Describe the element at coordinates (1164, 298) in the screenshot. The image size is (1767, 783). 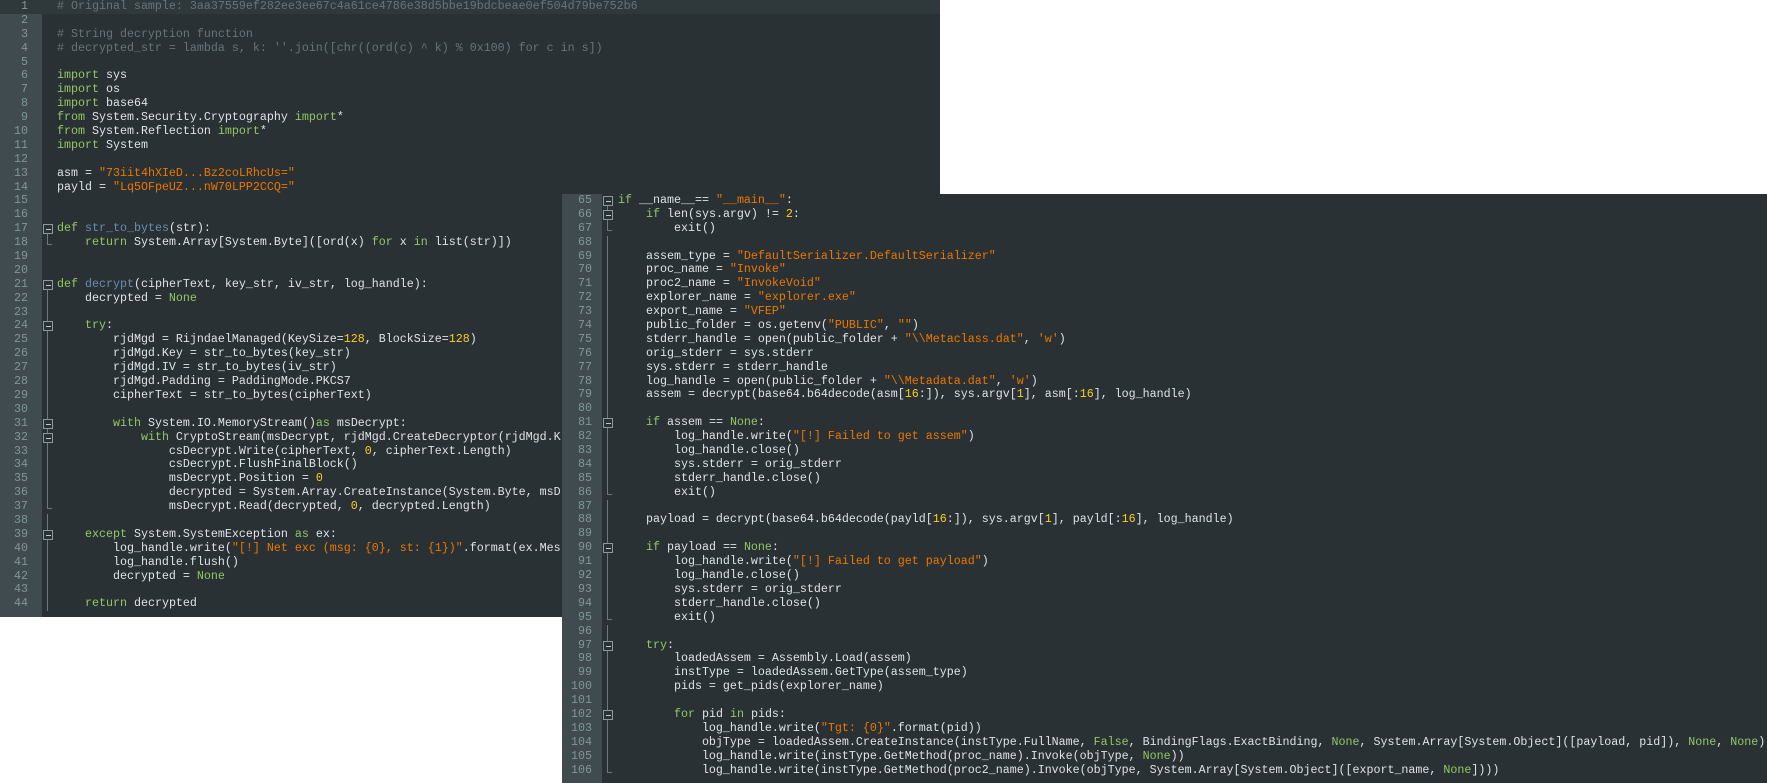
I see `code-line: 72 explorer_name = "explorer.exe"` at that location.